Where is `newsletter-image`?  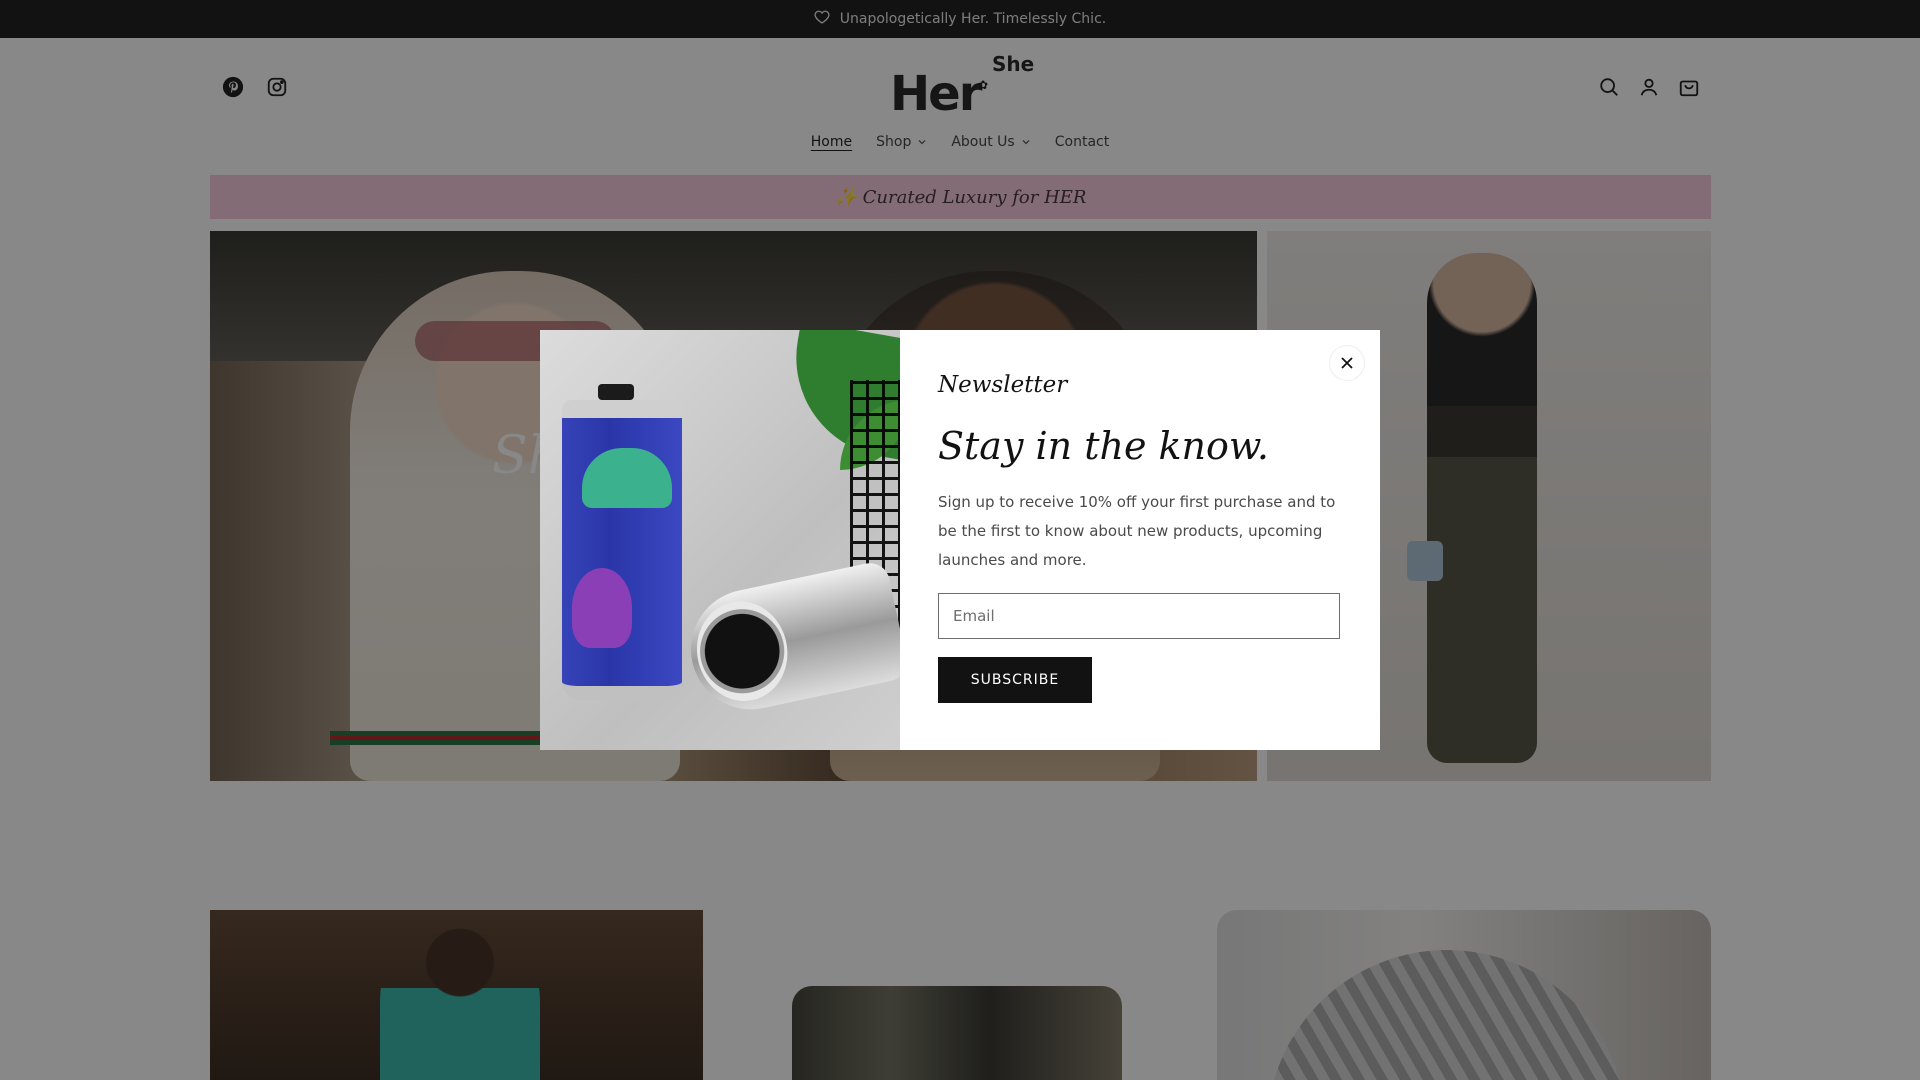 newsletter-image is located at coordinates (720, 540).